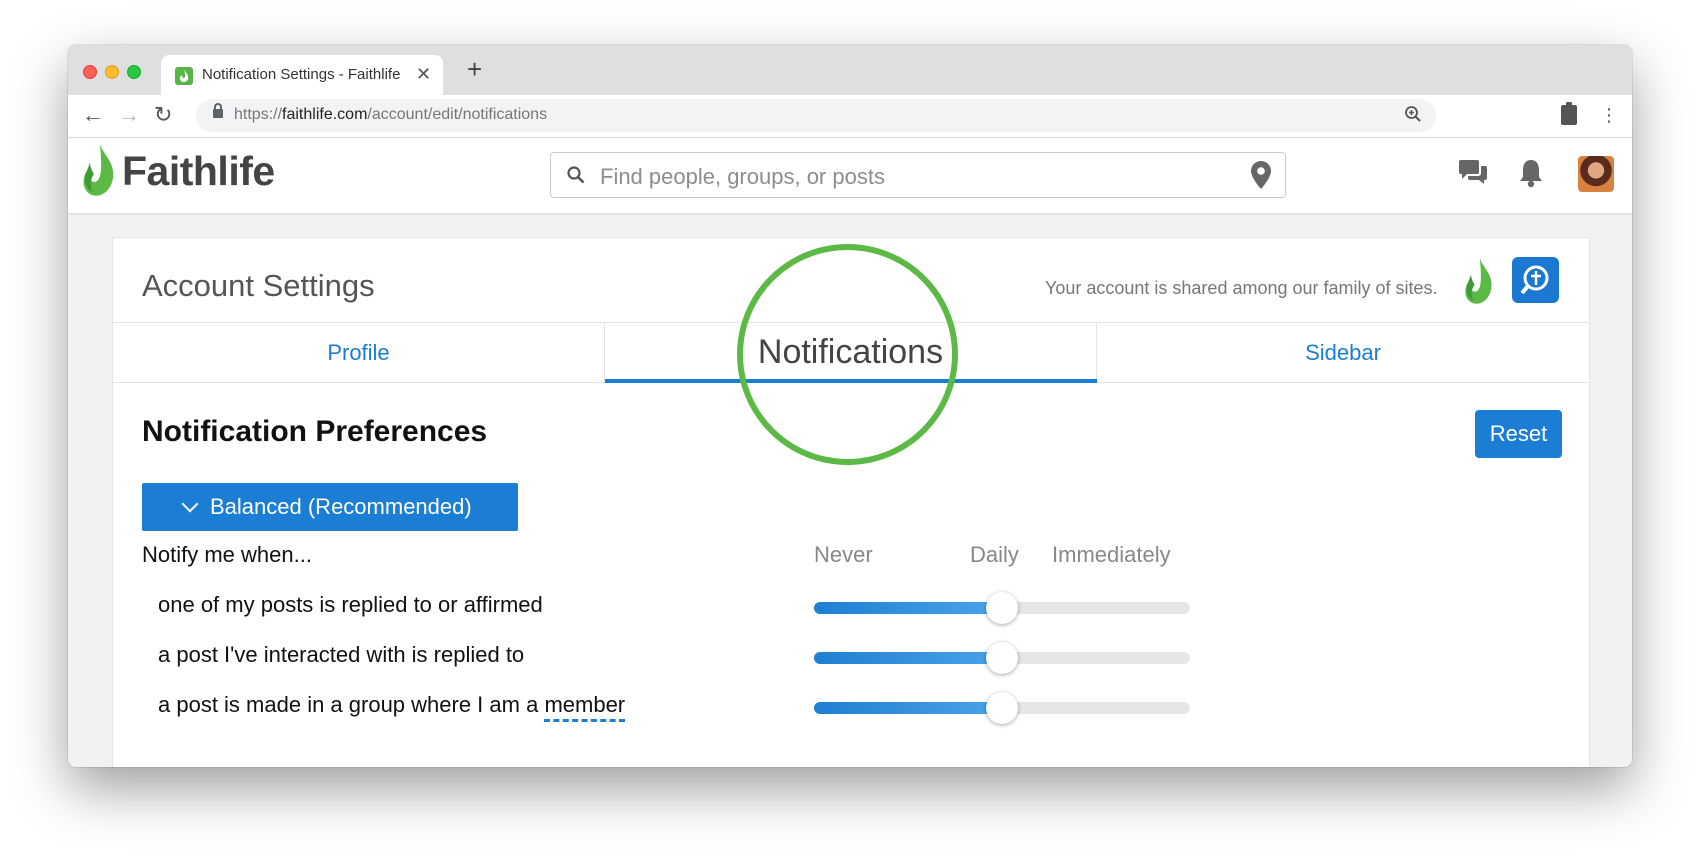  Describe the element at coordinates (850, 70) in the screenshot. I see `tab-strip: Notification Settings - Faithlife ✕ +` at that location.